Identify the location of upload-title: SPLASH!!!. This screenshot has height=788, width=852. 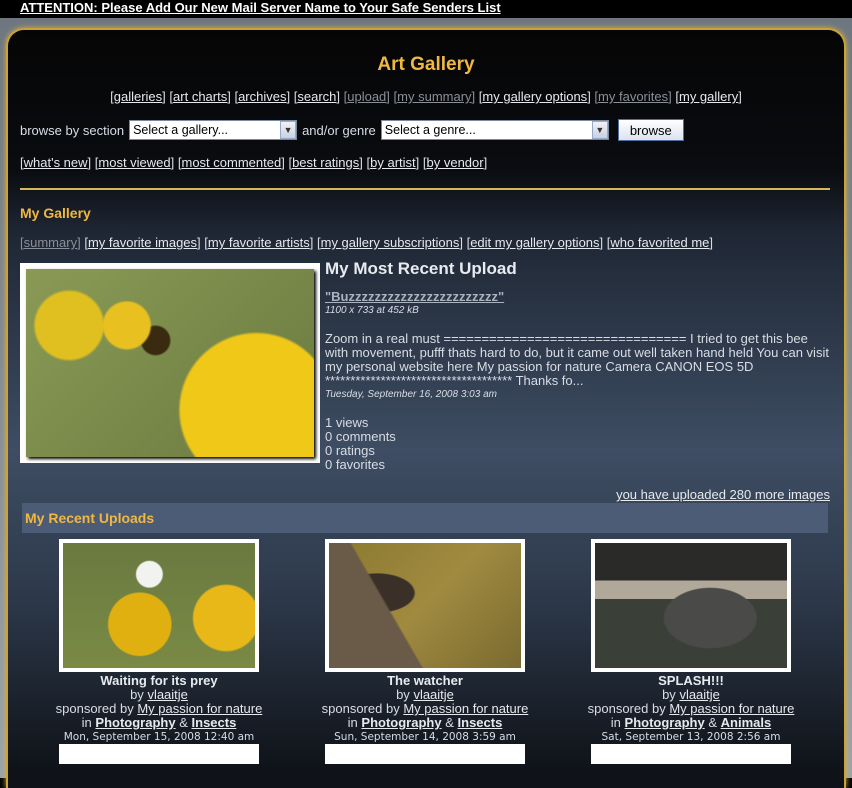
(691, 680).